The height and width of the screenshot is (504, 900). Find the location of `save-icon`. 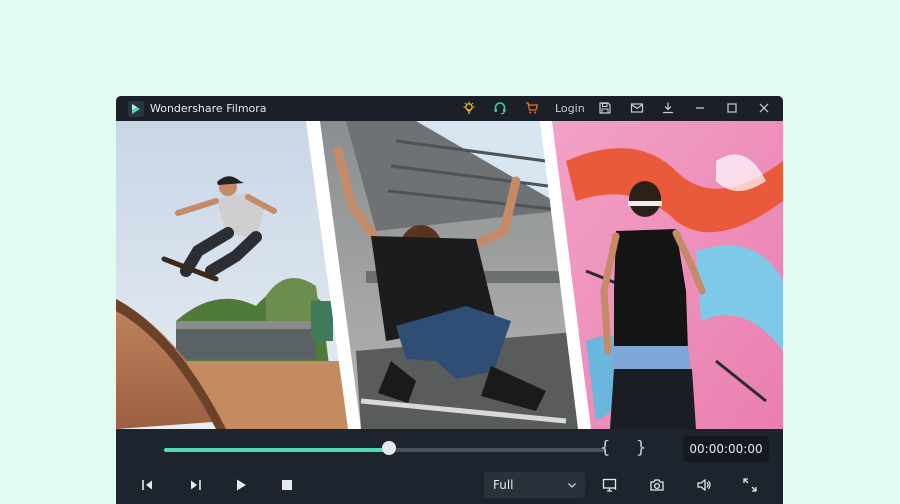

save-icon is located at coordinates (605, 108).